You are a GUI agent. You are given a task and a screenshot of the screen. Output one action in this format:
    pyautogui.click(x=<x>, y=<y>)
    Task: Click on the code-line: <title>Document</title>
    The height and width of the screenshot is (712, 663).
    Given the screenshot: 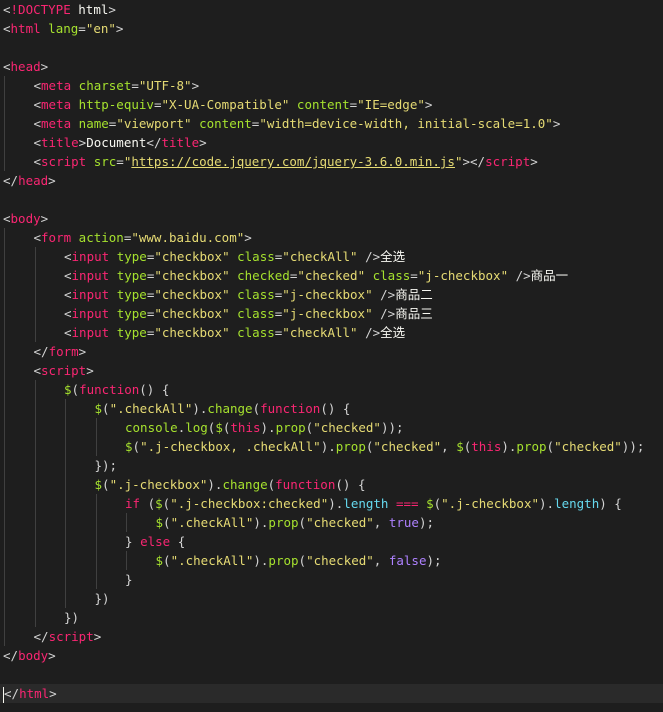 What is the action you would take?
    pyautogui.click(x=331, y=142)
    